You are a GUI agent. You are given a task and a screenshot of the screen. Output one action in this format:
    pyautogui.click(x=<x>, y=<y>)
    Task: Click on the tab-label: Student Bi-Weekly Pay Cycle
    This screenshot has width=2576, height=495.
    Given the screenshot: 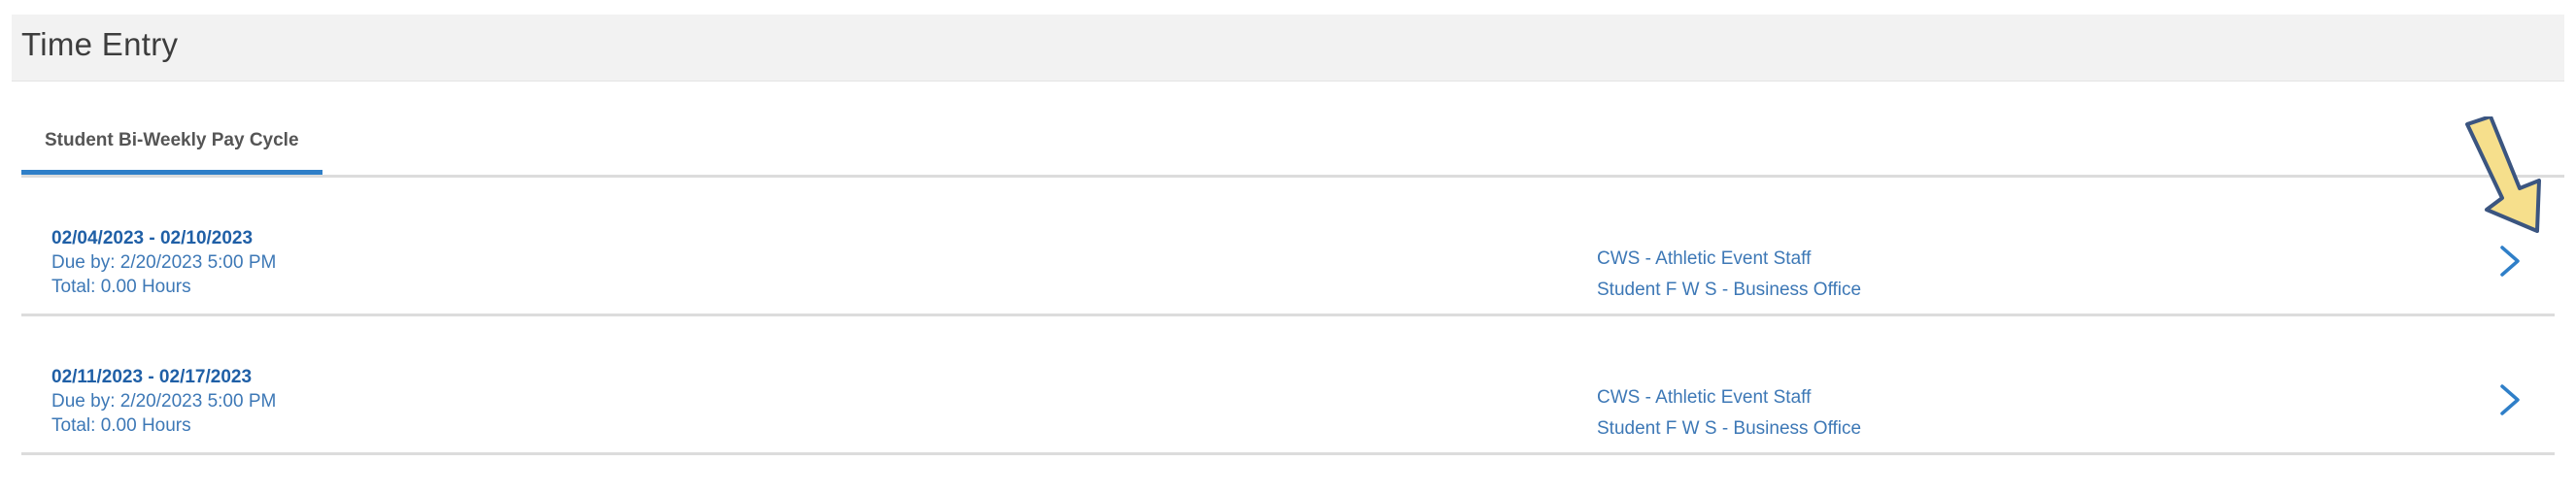 What is the action you would take?
    pyautogui.click(x=172, y=139)
    